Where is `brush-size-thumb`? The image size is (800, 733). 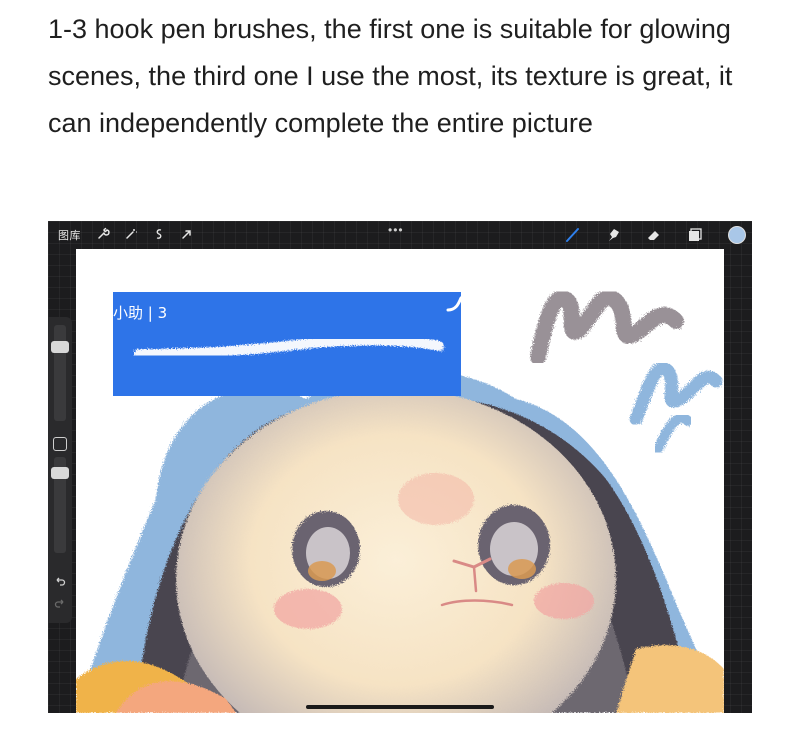
brush-size-thumb is located at coordinates (60, 347).